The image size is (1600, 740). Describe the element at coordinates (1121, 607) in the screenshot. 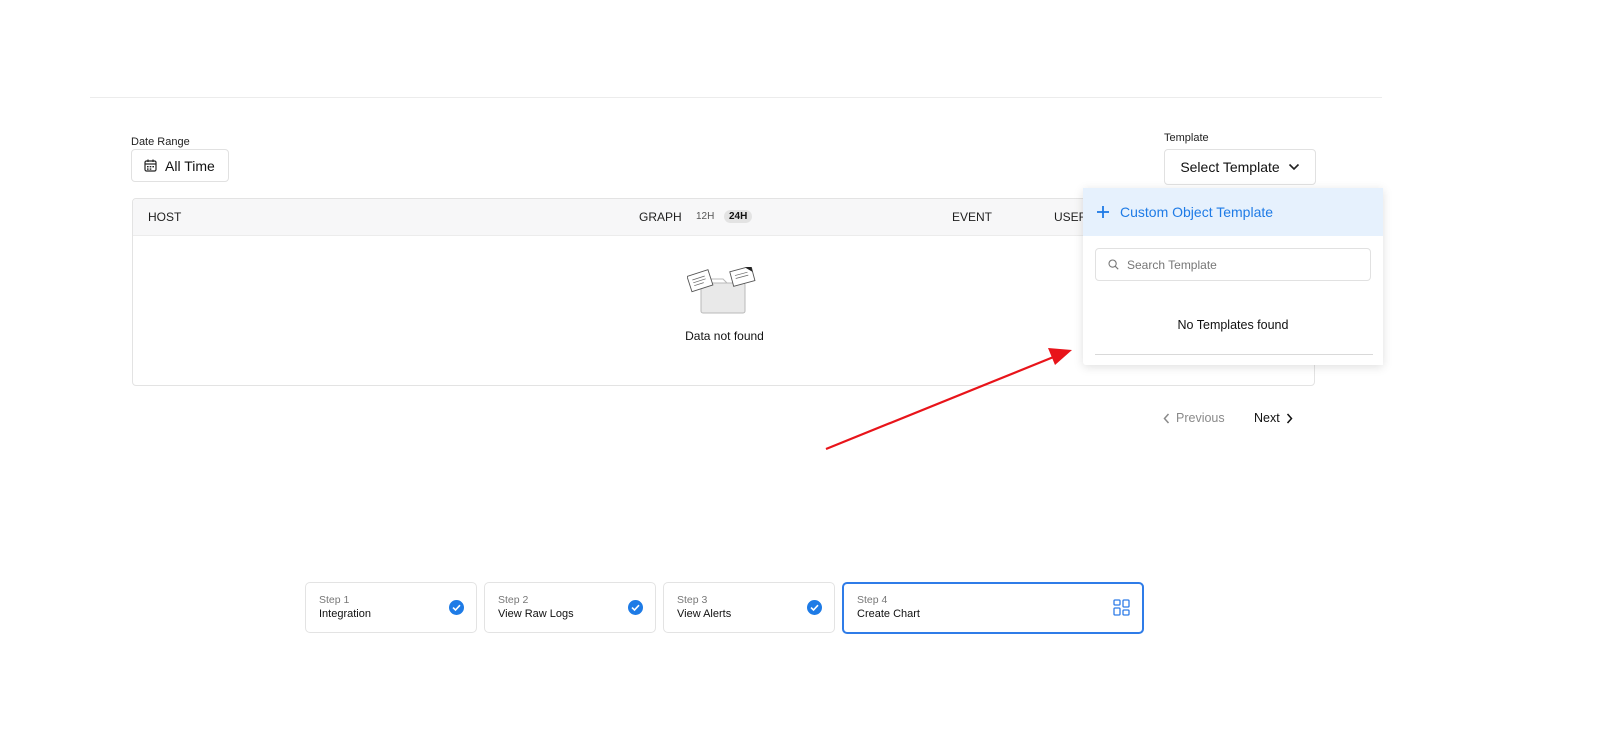

I see `grid-icon` at that location.